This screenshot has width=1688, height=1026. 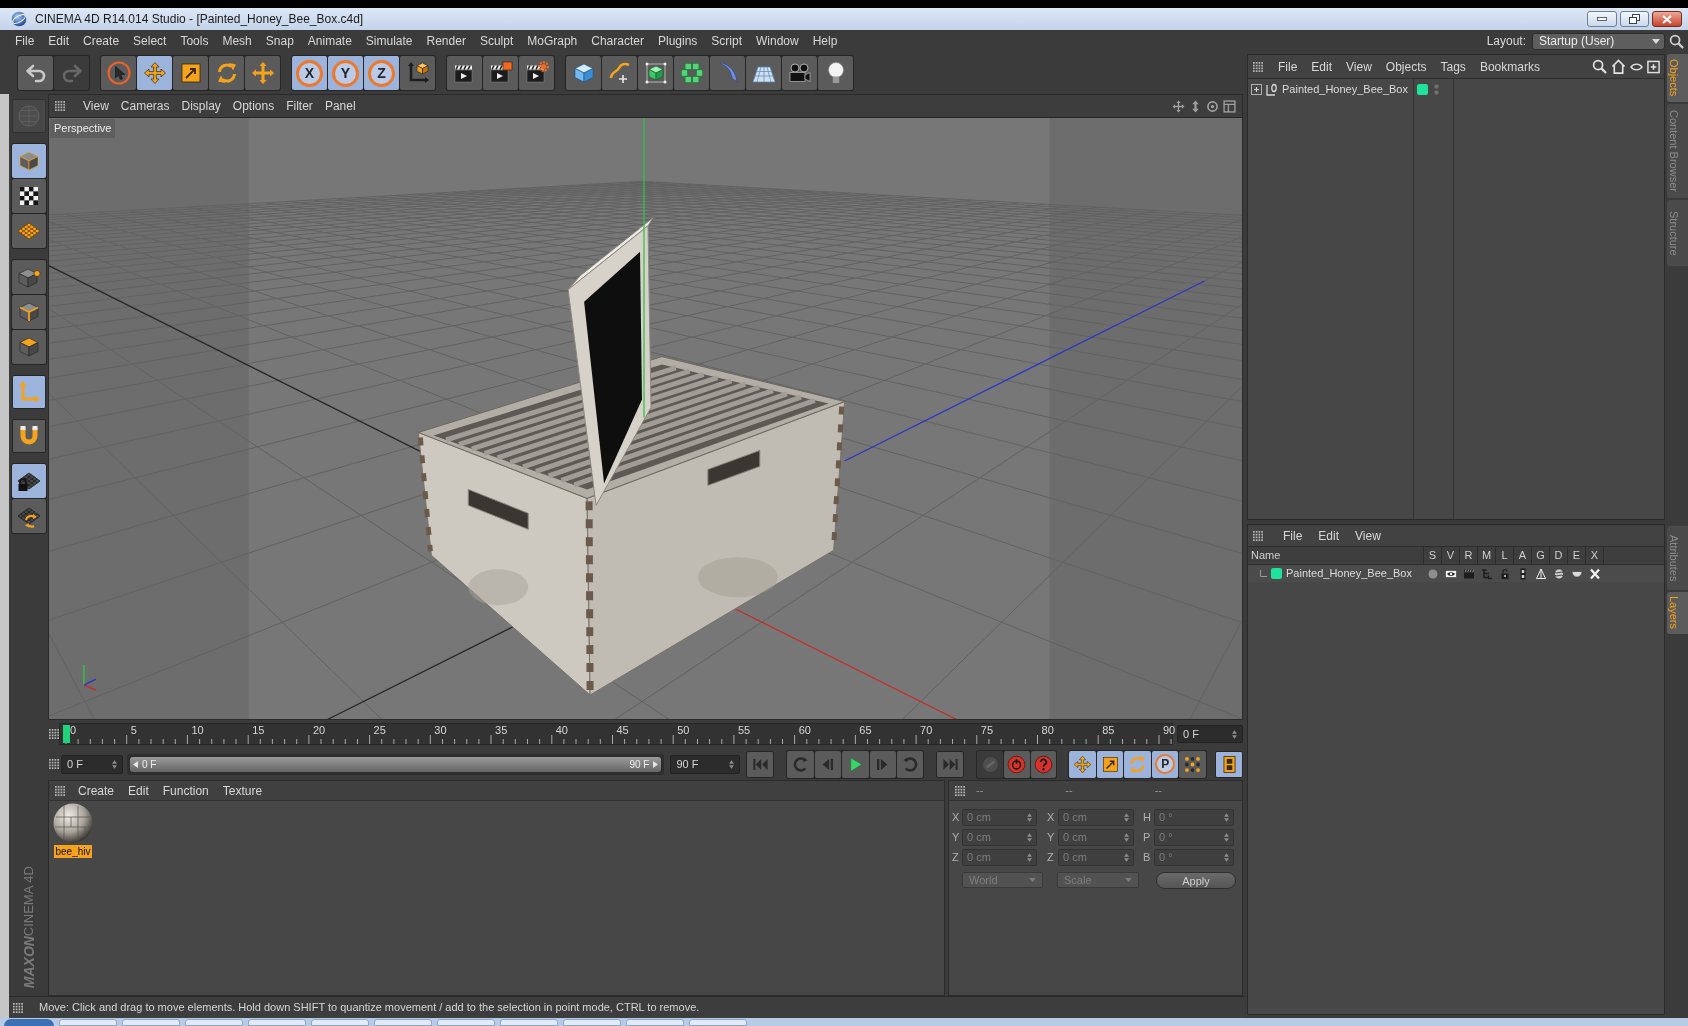 What do you see at coordinates (777, 41) in the screenshot?
I see `menu-item: Window` at bounding box center [777, 41].